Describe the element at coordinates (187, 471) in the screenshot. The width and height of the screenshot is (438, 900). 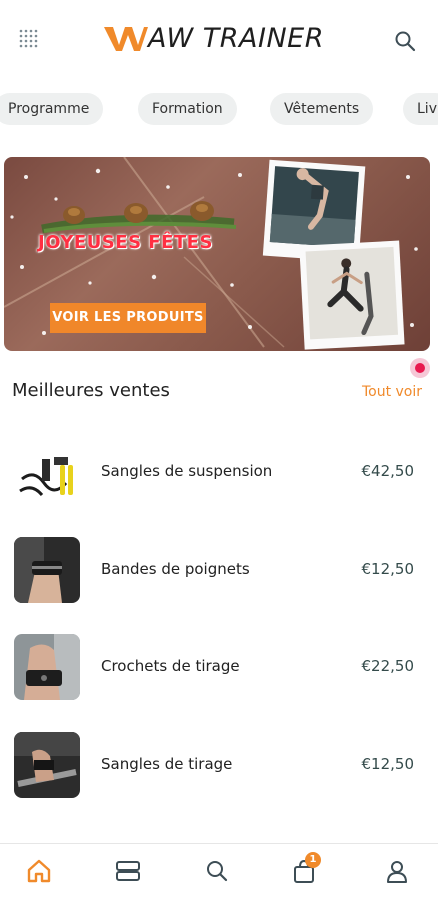
I see `product-name: Sangles de suspension` at that location.